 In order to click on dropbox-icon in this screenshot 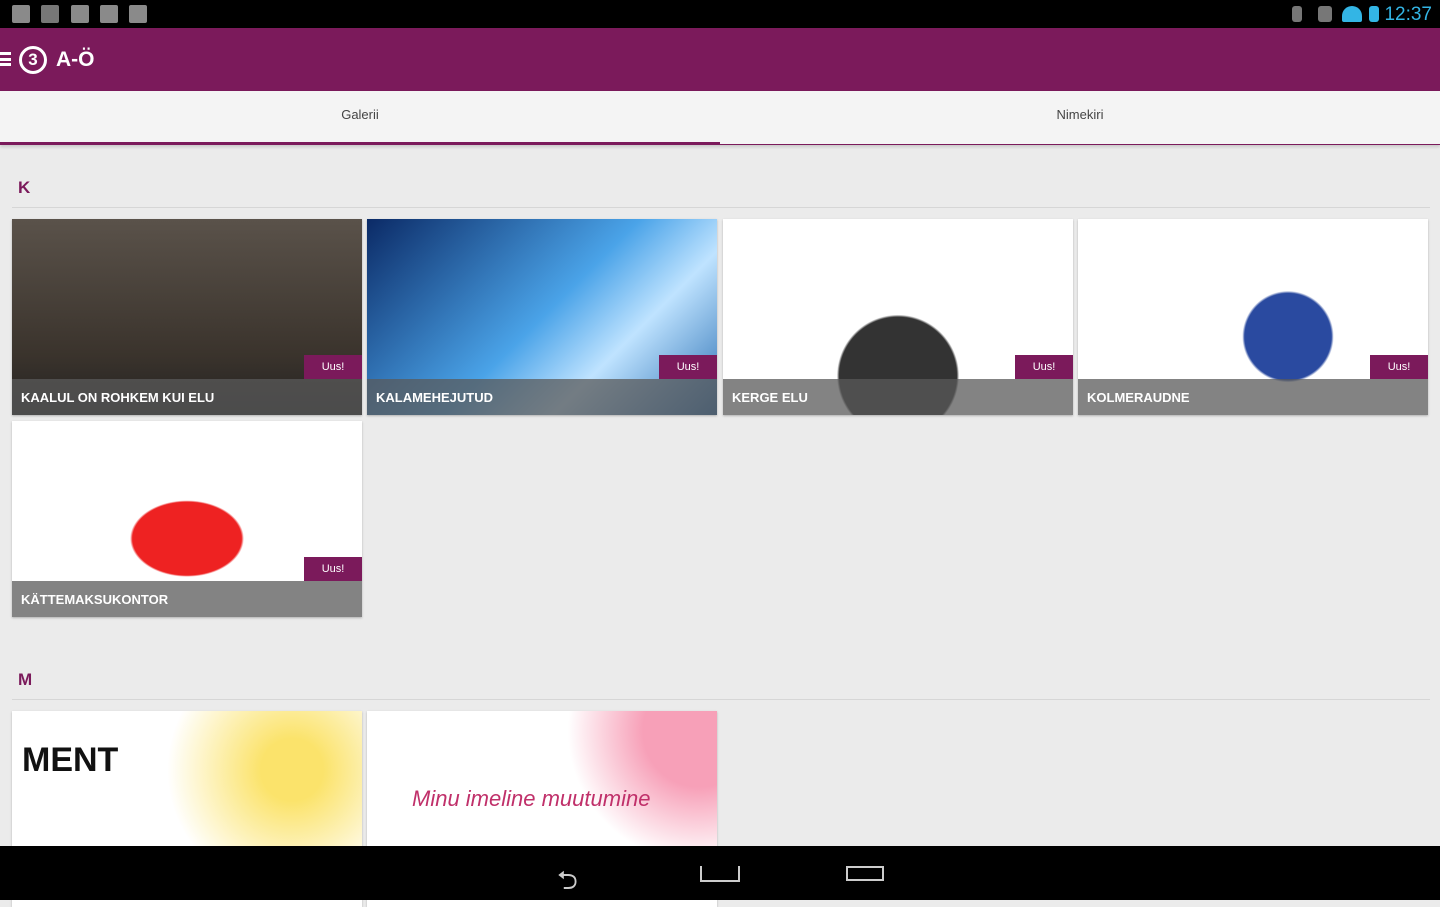, I will do `click(50, 14)`.